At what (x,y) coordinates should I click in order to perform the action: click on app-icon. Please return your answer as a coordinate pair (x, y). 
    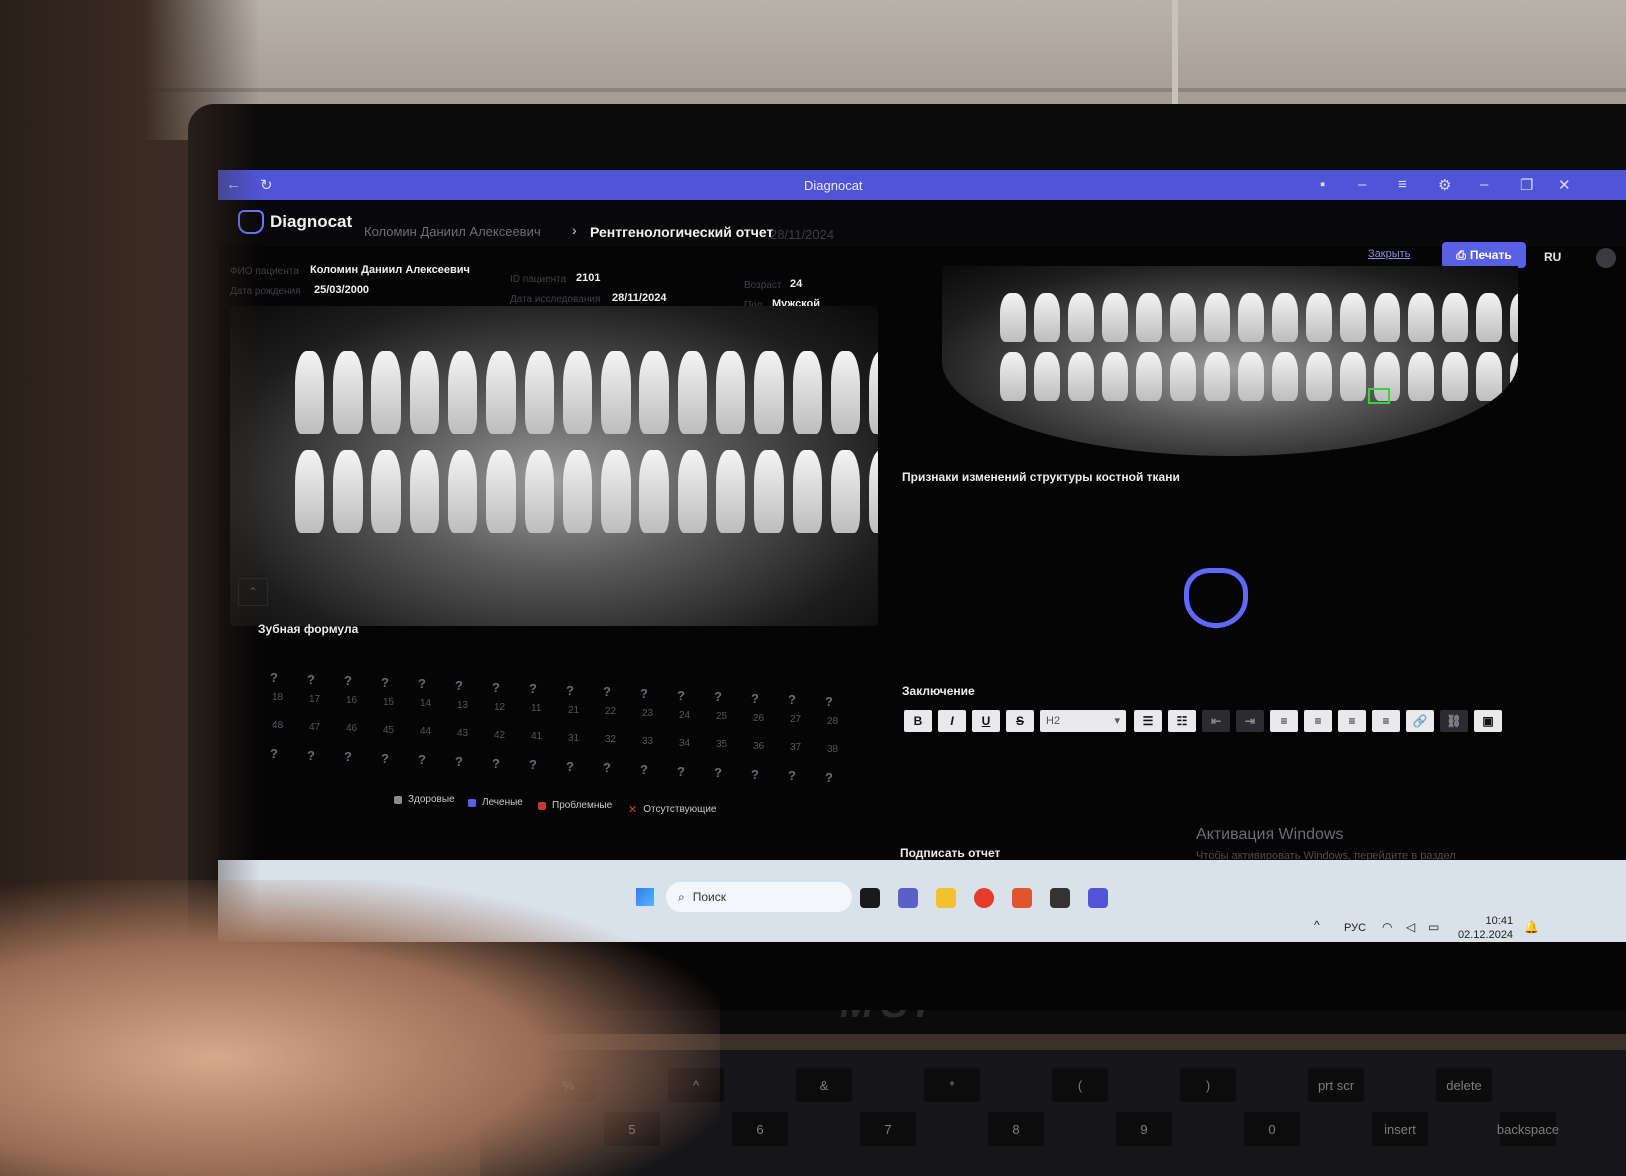
    Looking at the image, I should click on (1022, 898).